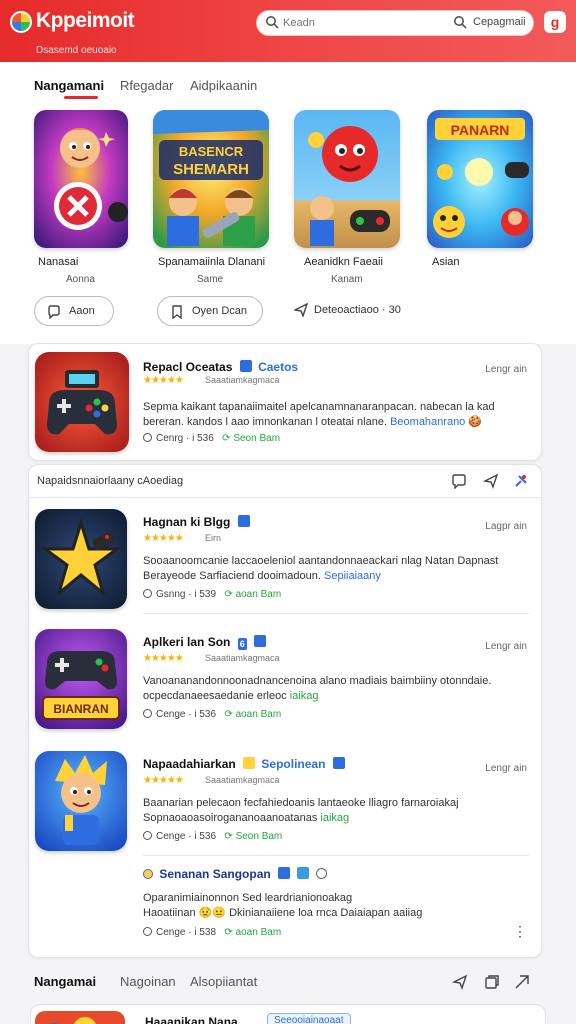 The image size is (576, 1024). Describe the element at coordinates (69, 85) in the screenshot. I see `tab-nangamani: Nangamani` at that location.